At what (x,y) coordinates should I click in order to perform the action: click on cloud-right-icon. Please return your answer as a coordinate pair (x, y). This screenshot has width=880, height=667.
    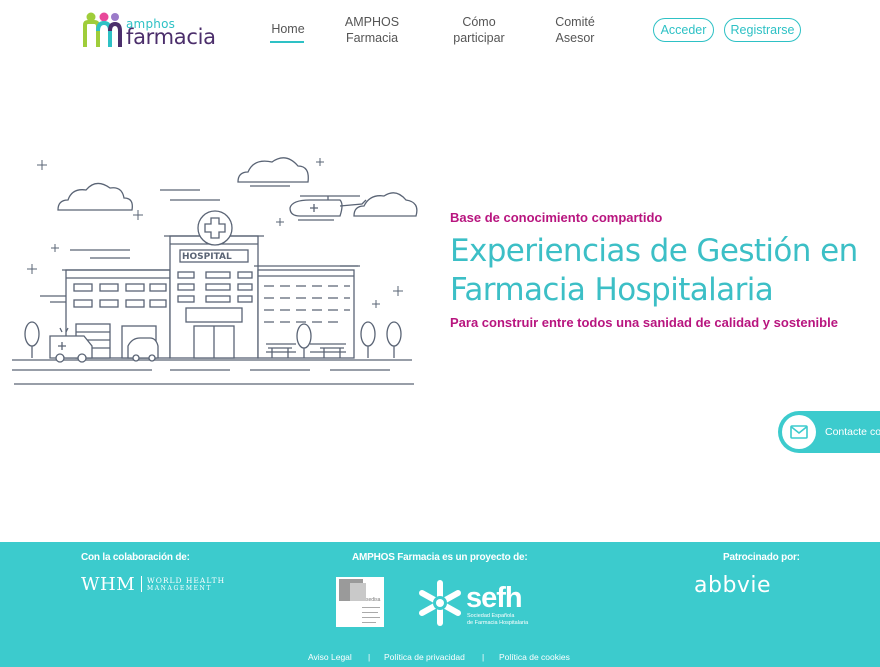
    Looking at the image, I should click on (385, 204).